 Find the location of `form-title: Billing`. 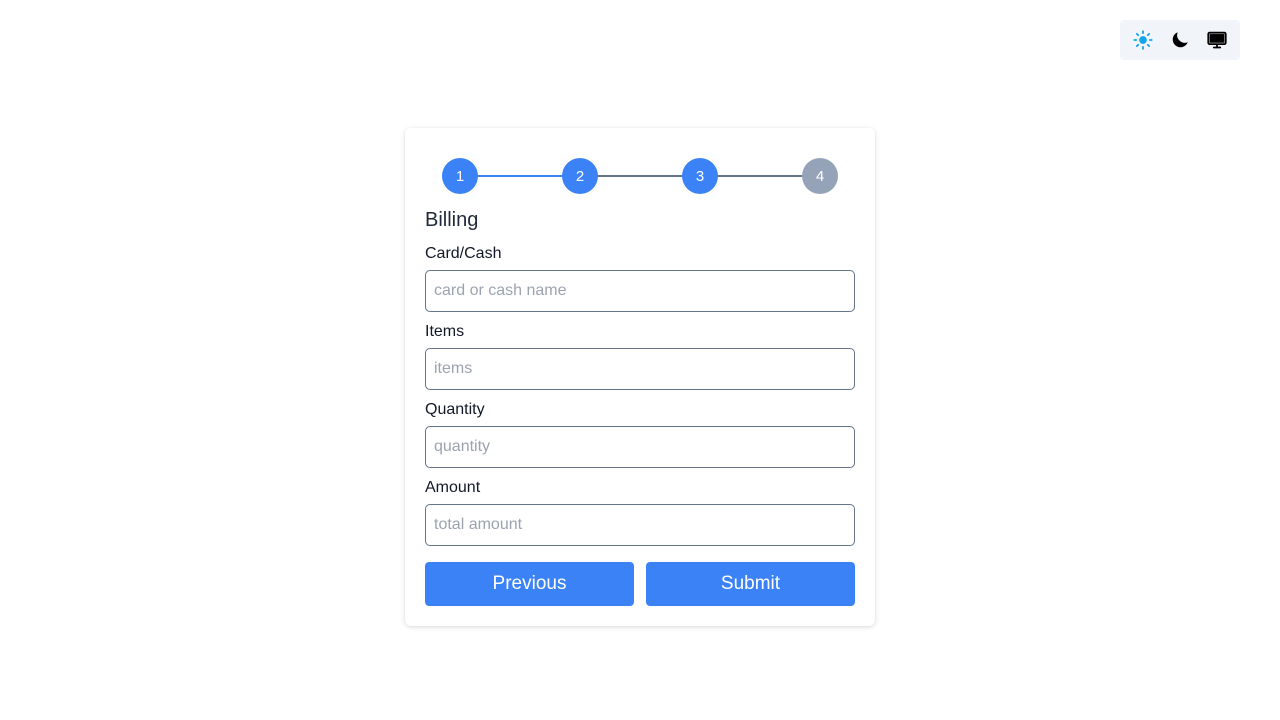

form-title: Billing is located at coordinates (452, 220).